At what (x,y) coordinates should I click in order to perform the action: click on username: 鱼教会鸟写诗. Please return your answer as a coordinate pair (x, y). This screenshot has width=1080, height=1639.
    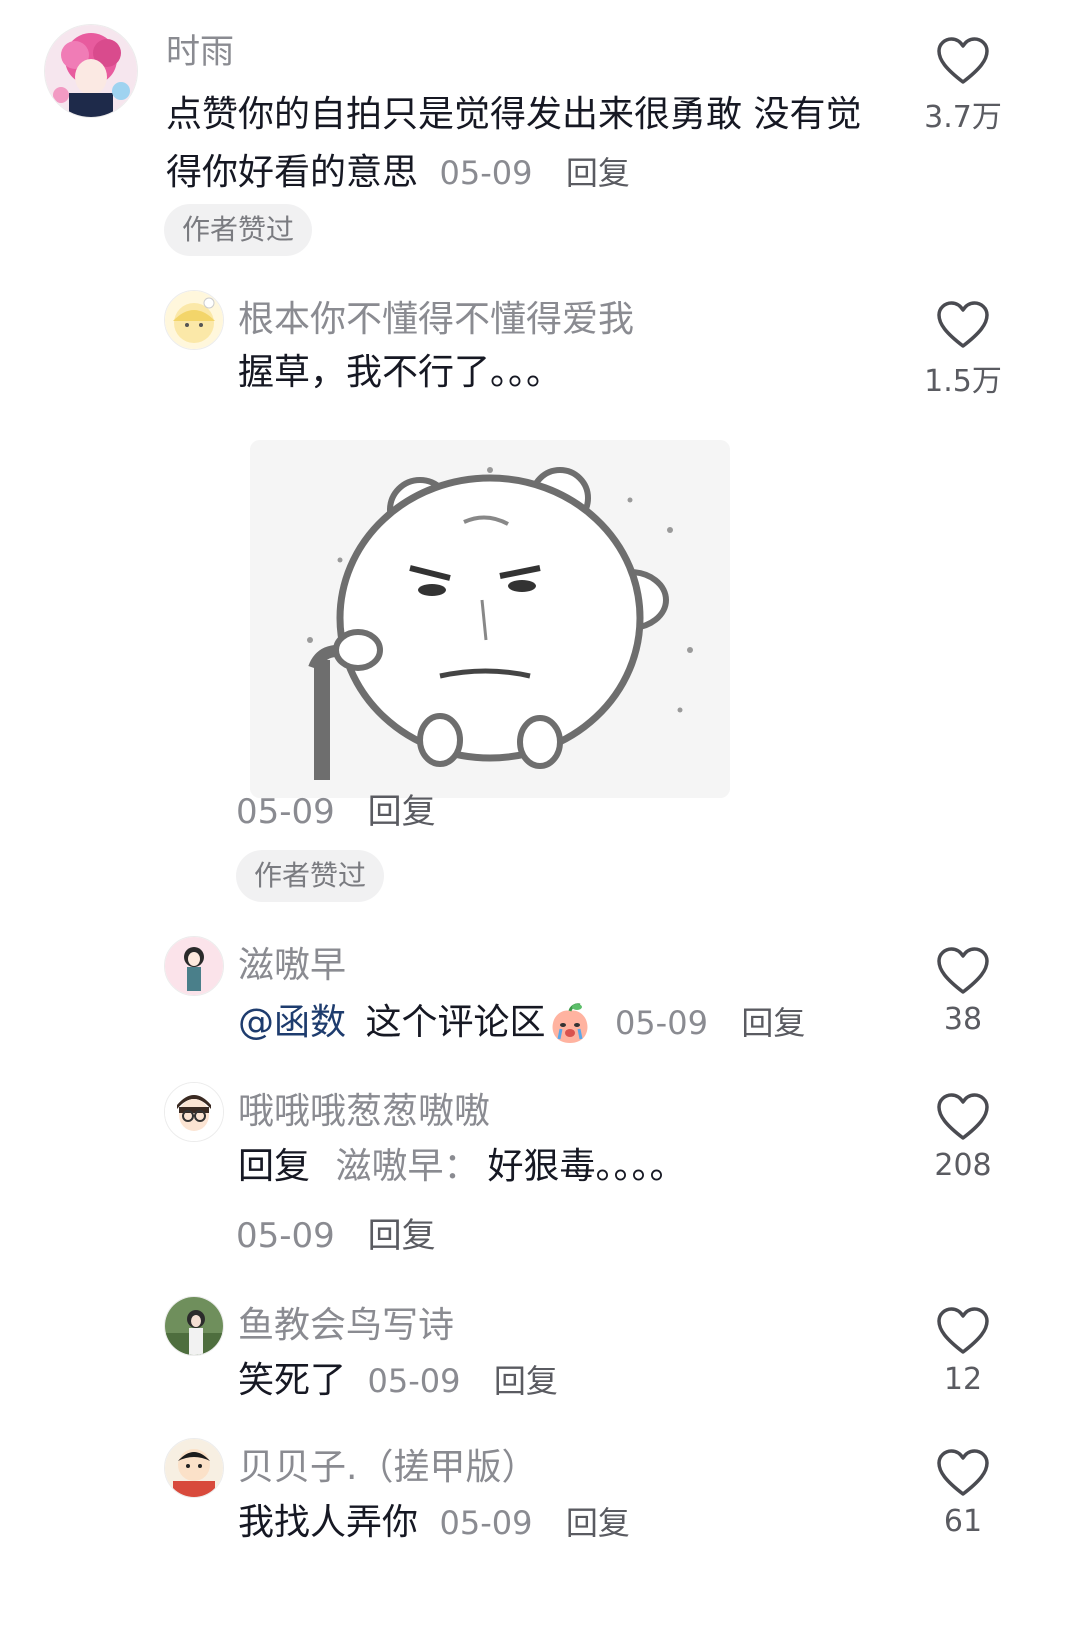
    Looking at the image, I should click on (346, 1322).